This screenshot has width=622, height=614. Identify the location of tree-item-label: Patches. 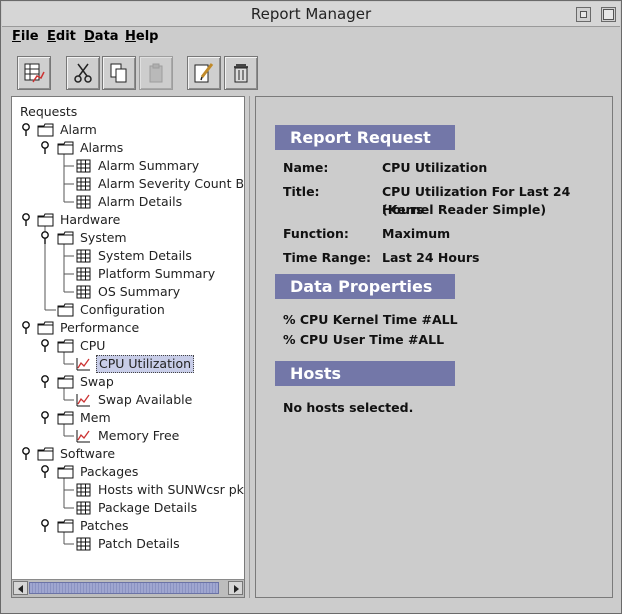
(104, 525).